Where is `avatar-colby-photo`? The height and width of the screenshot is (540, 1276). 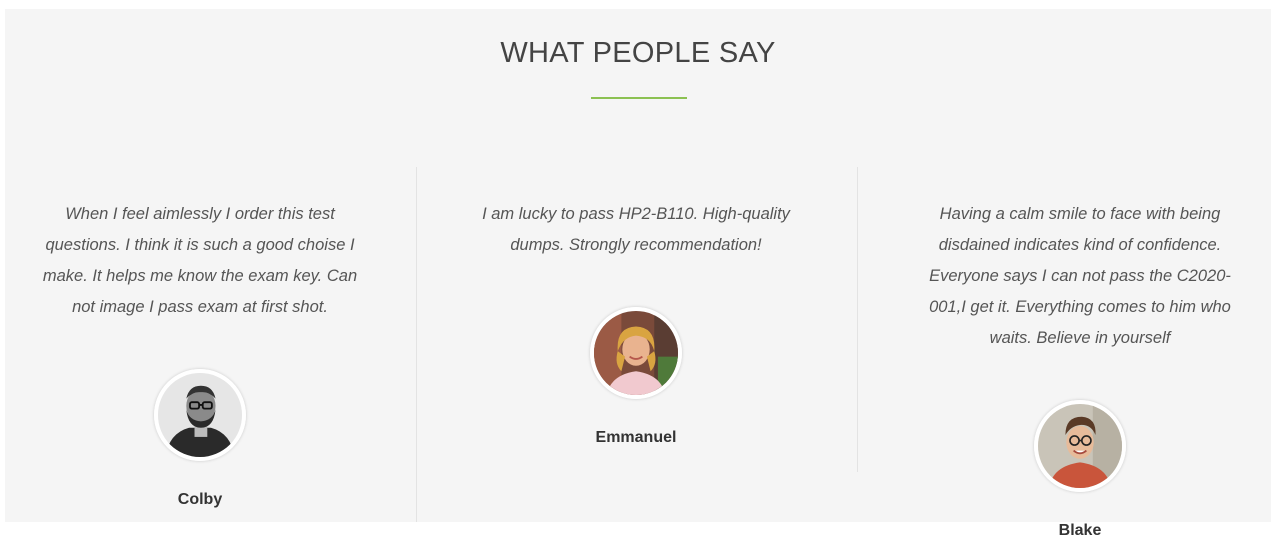
avatar-colby-photo is located at coordinates (200, 415).